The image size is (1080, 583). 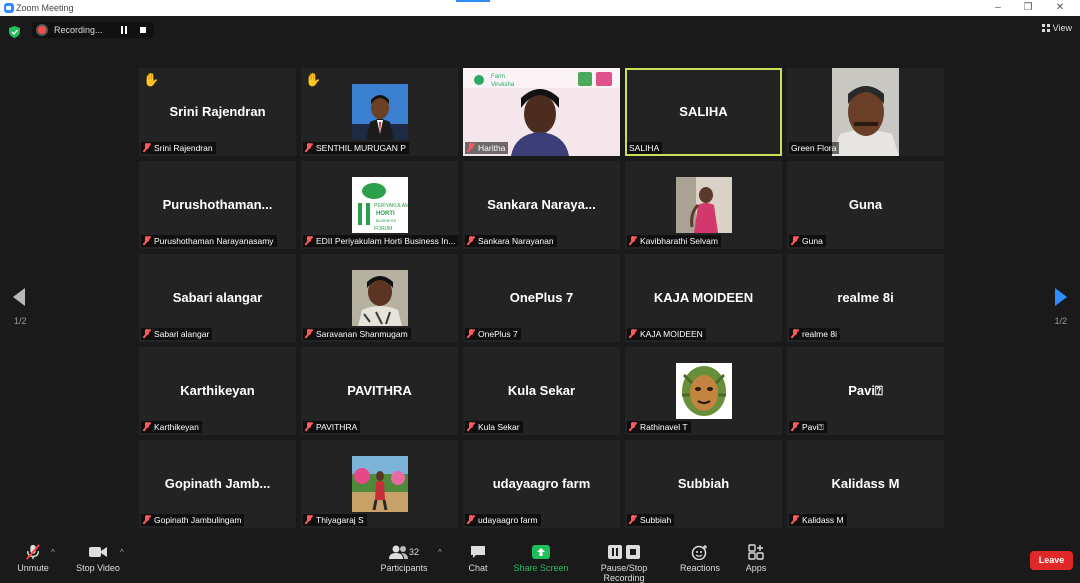 What do you see at coordinates (541, 568) in the screenshot?
I see `share-screen-label: Share Screen` at bounding box center [541, 568].